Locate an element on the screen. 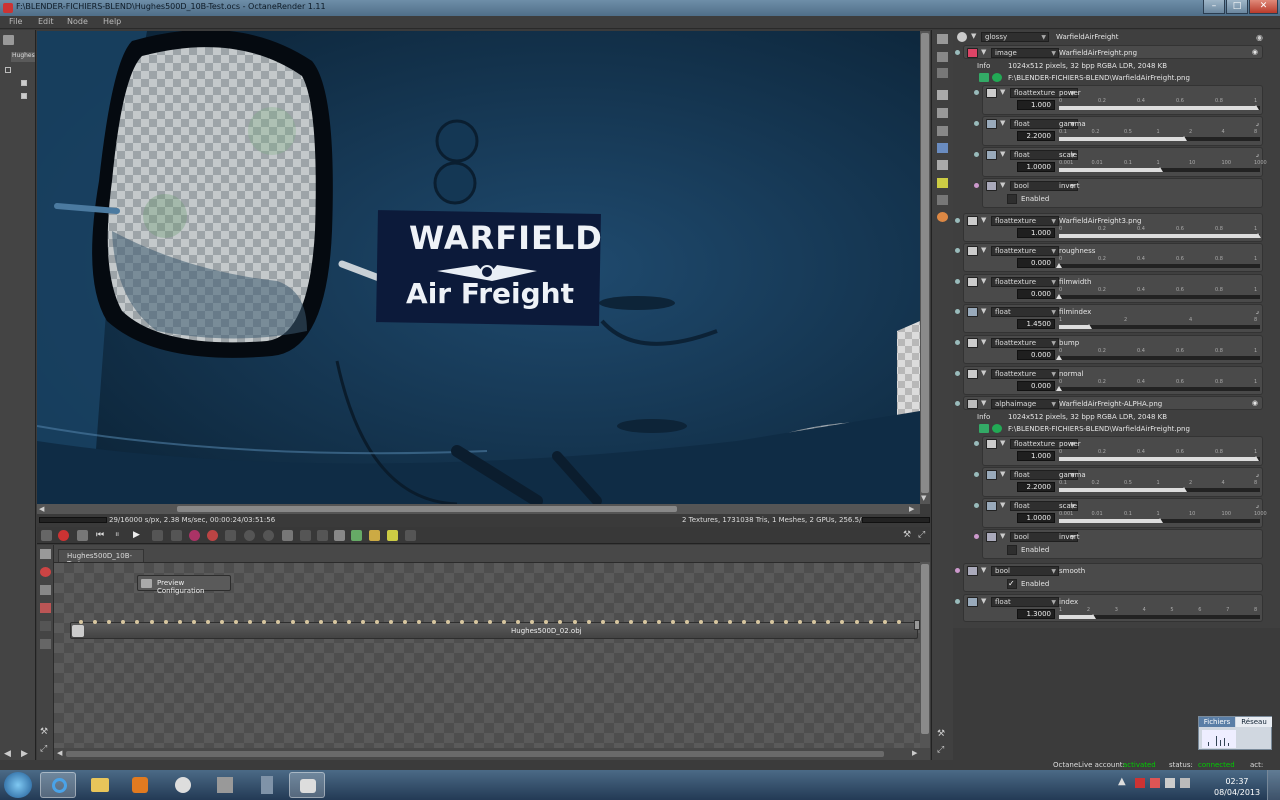 This screenshot has height=800, width=1280. node-type-select: bool is located at coordinates (1025, 571).